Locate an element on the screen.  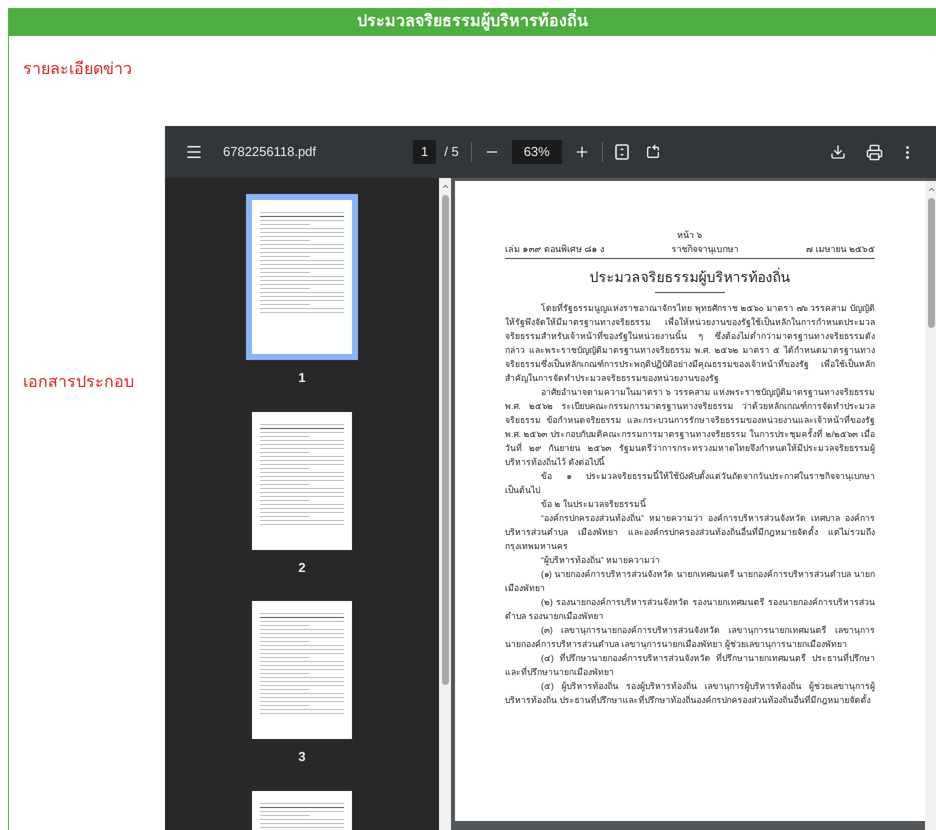
document-paragraph: อาศัยอำนาจตามความในมาตรา ๖ วรรคสาม แห่งพระราชบัญญัติมาตรฐานทางจริยธรรม พ.ศ. ๒๕๖๒ ระเบียบคณะกรรมการมาตรฐานทางจริยธรรม ว่าด้วยหลักเกณฑ์การจัดทำประมวลจริยธรรม ข้อกำหนดจริยธรรม และกระบวนการรักษาจริยธรรมของหน่วยงานและเจ้าหน้าที่ของรัฐ พ.ศ. ๒๕๖๓ ประกอบกับมติคณะกรรมการมาตรฐานทางจริยธรรม ในการประชุมครั้งที่ ๒/๒๕๖๓ เมื่อวันที่ ๒๙ กันยายน ๒๕๖๓ รัฐมนตรีว่าการกระทรวงมหาดไทยจึงกำหนดให้มีประมวลจริยธรรมผู้บริหารท้องถิ่นไว้ ดังต่อไปนี้ is located at coordinates (690, 427).